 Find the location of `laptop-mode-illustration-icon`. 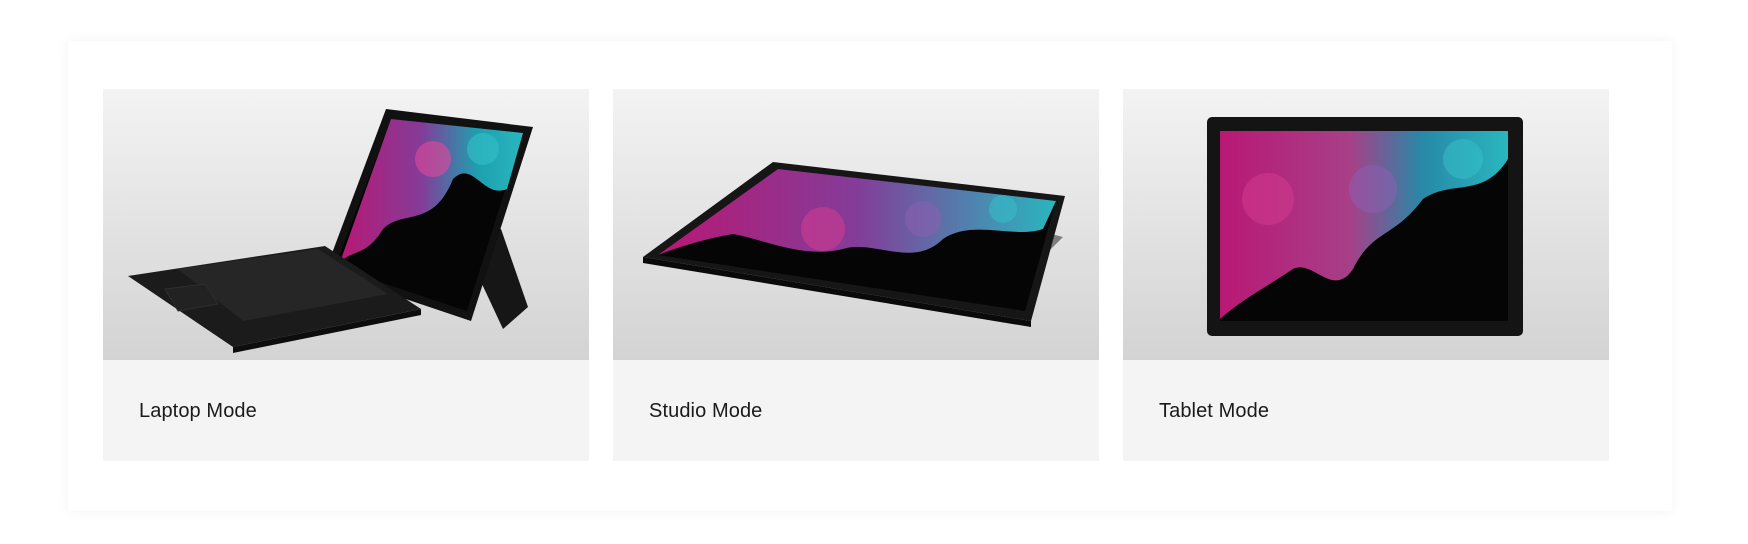

laptop-mode-illustration-icon is located at coordinates (346, 224).